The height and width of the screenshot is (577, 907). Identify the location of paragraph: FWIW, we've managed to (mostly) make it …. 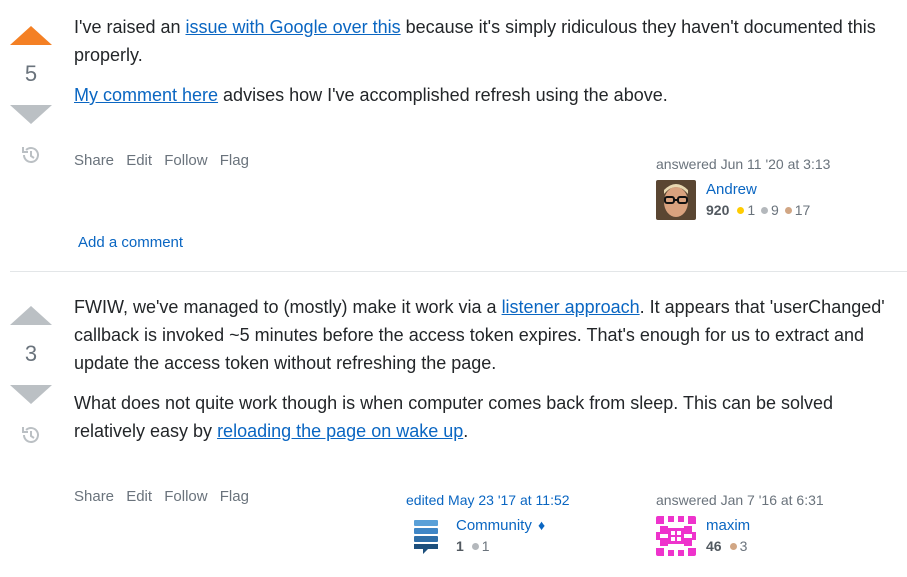
(487, 335).